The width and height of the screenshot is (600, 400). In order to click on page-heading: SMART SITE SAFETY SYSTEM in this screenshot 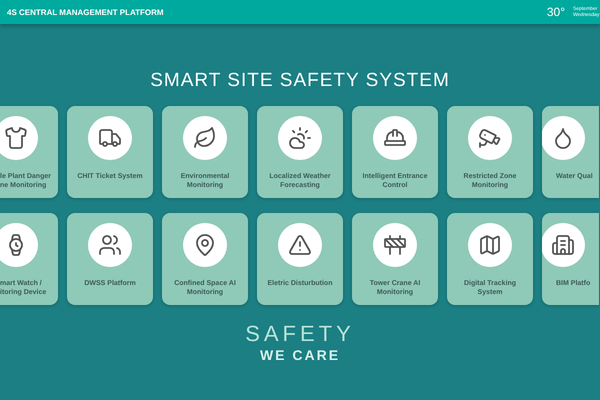, I will do `click(300, 81)`.